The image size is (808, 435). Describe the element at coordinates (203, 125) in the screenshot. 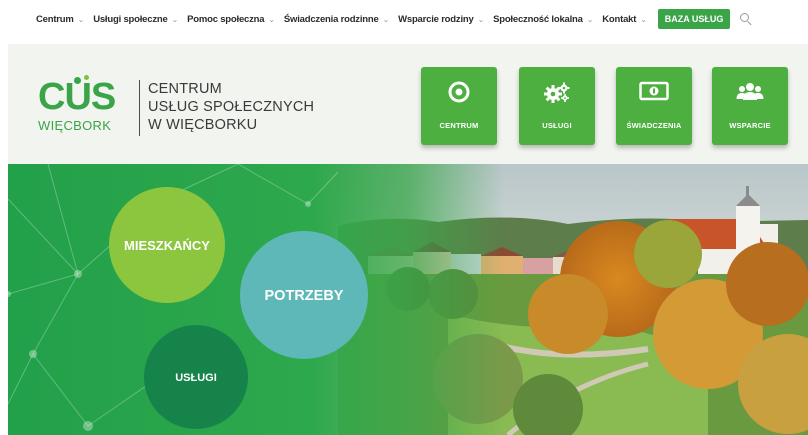

I see `site-title-line: W WIĘCBORKU` at that location.